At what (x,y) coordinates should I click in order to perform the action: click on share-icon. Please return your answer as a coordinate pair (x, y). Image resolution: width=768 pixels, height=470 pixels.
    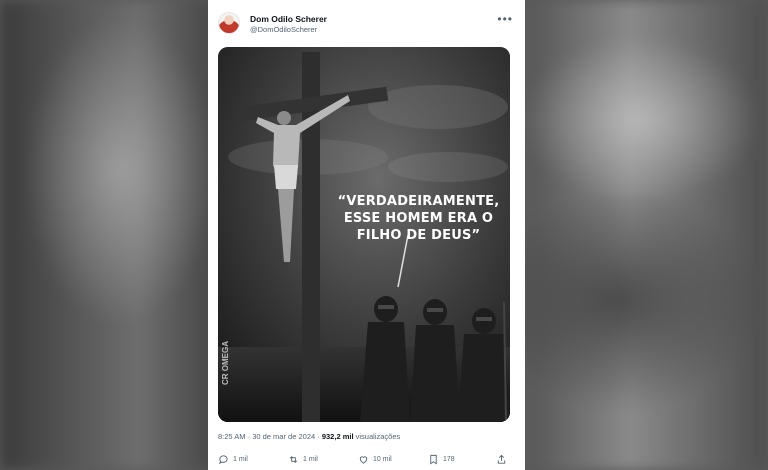
    Looking at the image, I should click on (501, 459).